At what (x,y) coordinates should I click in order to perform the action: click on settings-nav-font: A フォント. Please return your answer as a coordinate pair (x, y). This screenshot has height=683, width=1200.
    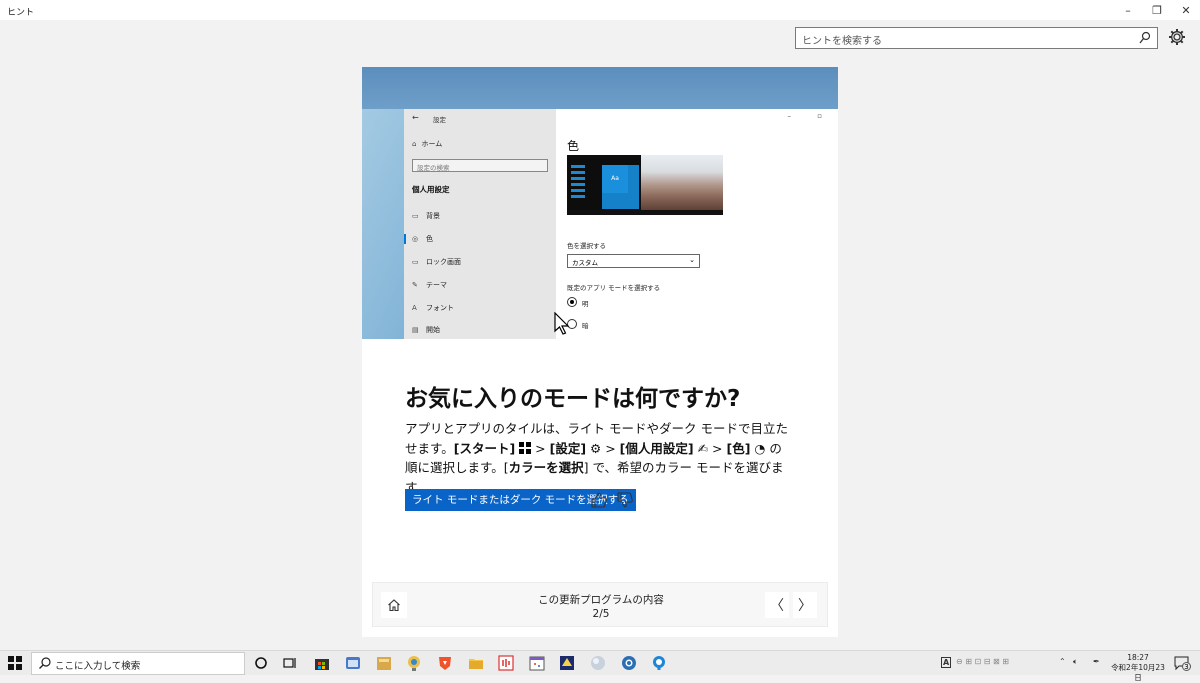
    Looking at the image, I should click on (433, 308).